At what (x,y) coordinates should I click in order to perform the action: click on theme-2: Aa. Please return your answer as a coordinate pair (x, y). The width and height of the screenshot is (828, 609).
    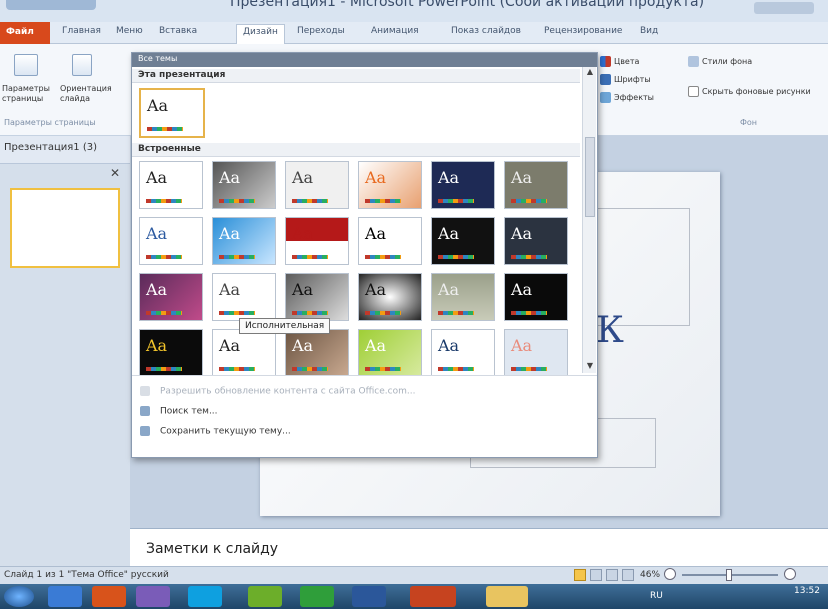
    Looking at the image, I should click on (244, 185).